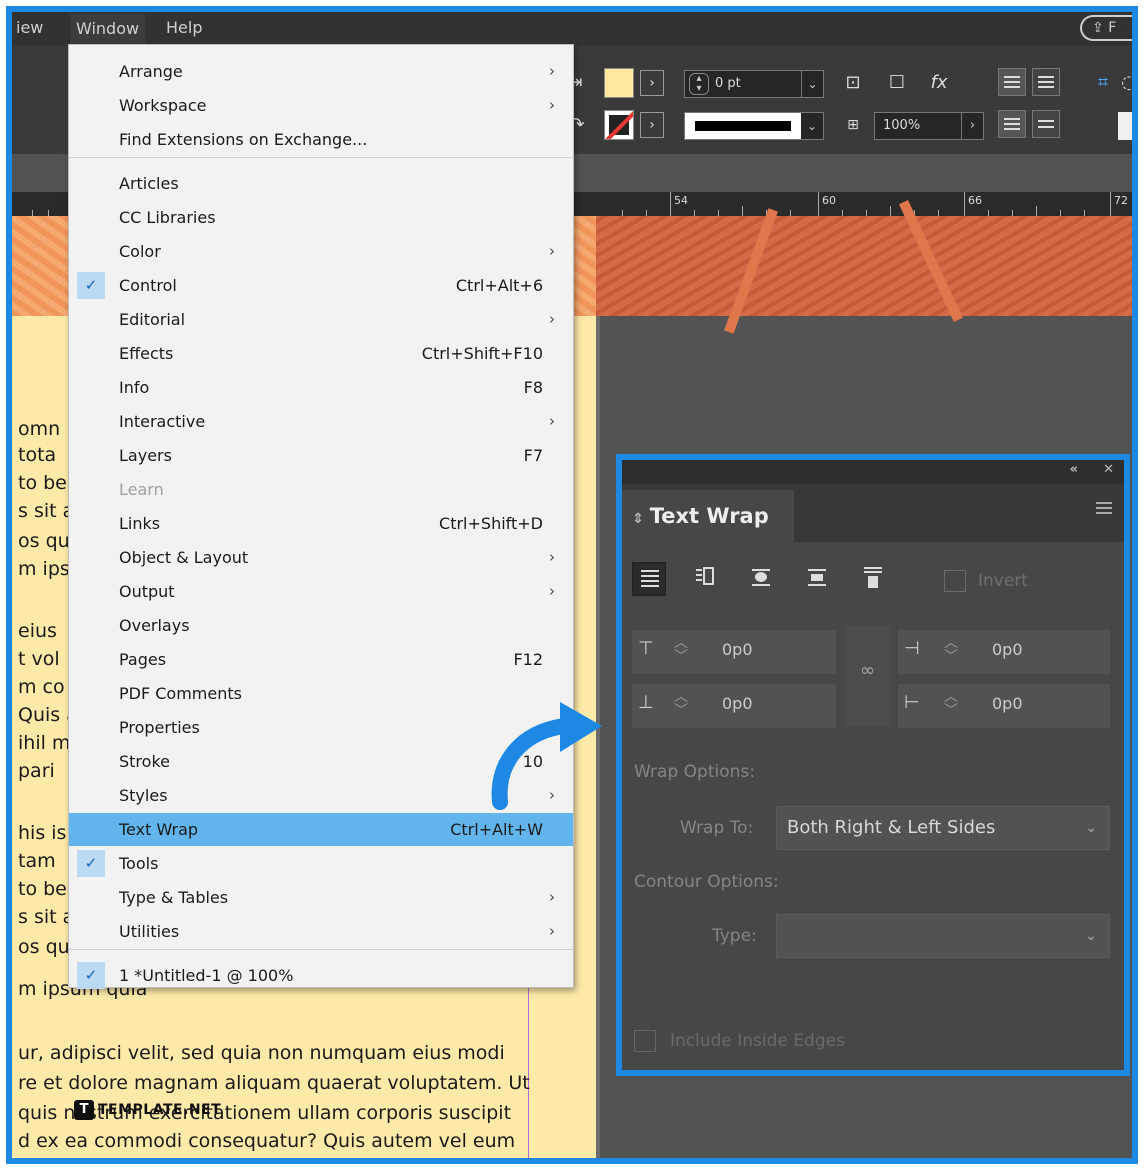  What do you see at coordinates (321, 421) in the screenshot?
I see `menu-item-interactive: Interactive ›` at bounding box center [321, 421].